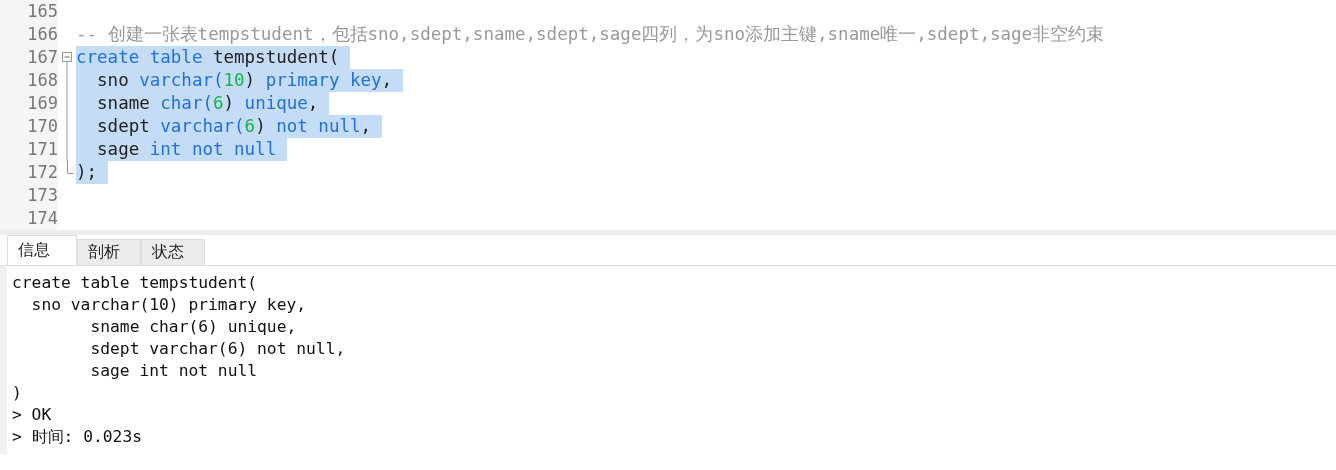  What do you see at coordinates (173, 252) in the screenshot?
I see `tab: 状态` at bounding box center [173, 252].